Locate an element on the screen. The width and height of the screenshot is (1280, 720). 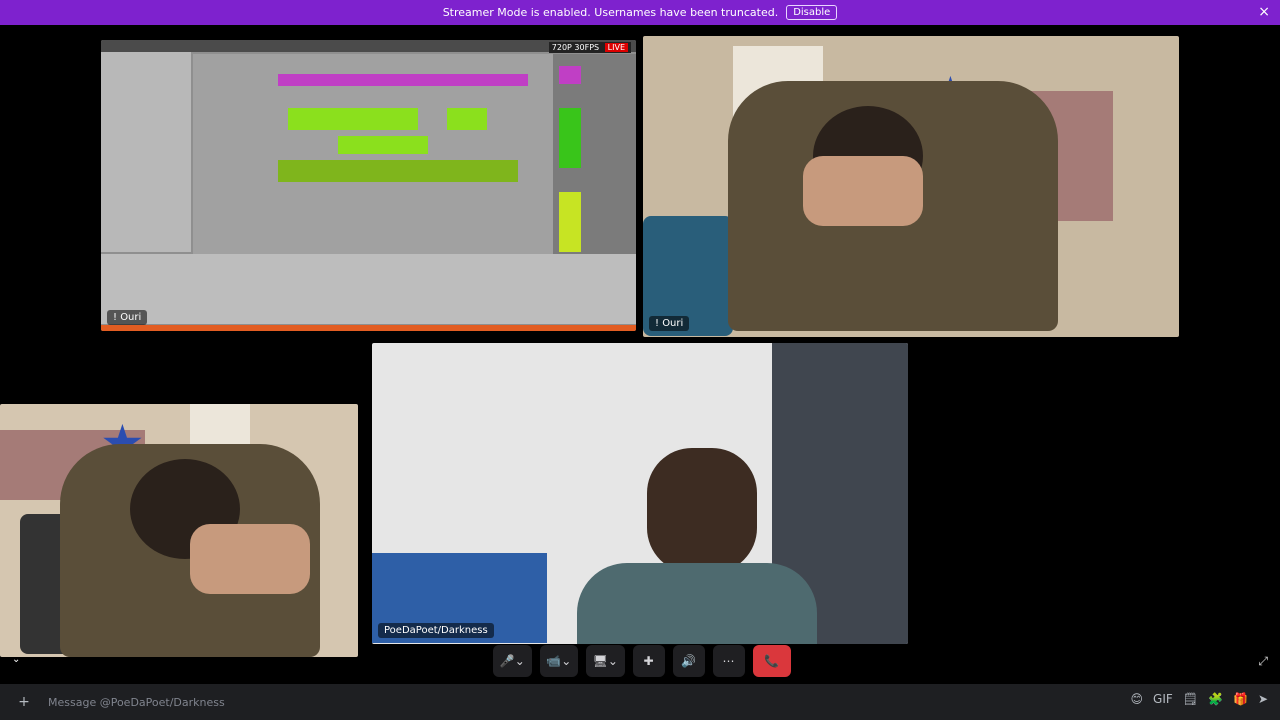
call-controls: 🎤 ⌄ 📹 ⌄ 🖥 ⌄ ✚ 🔊 ⋯ 📞 is located at coordinates (642, 661).